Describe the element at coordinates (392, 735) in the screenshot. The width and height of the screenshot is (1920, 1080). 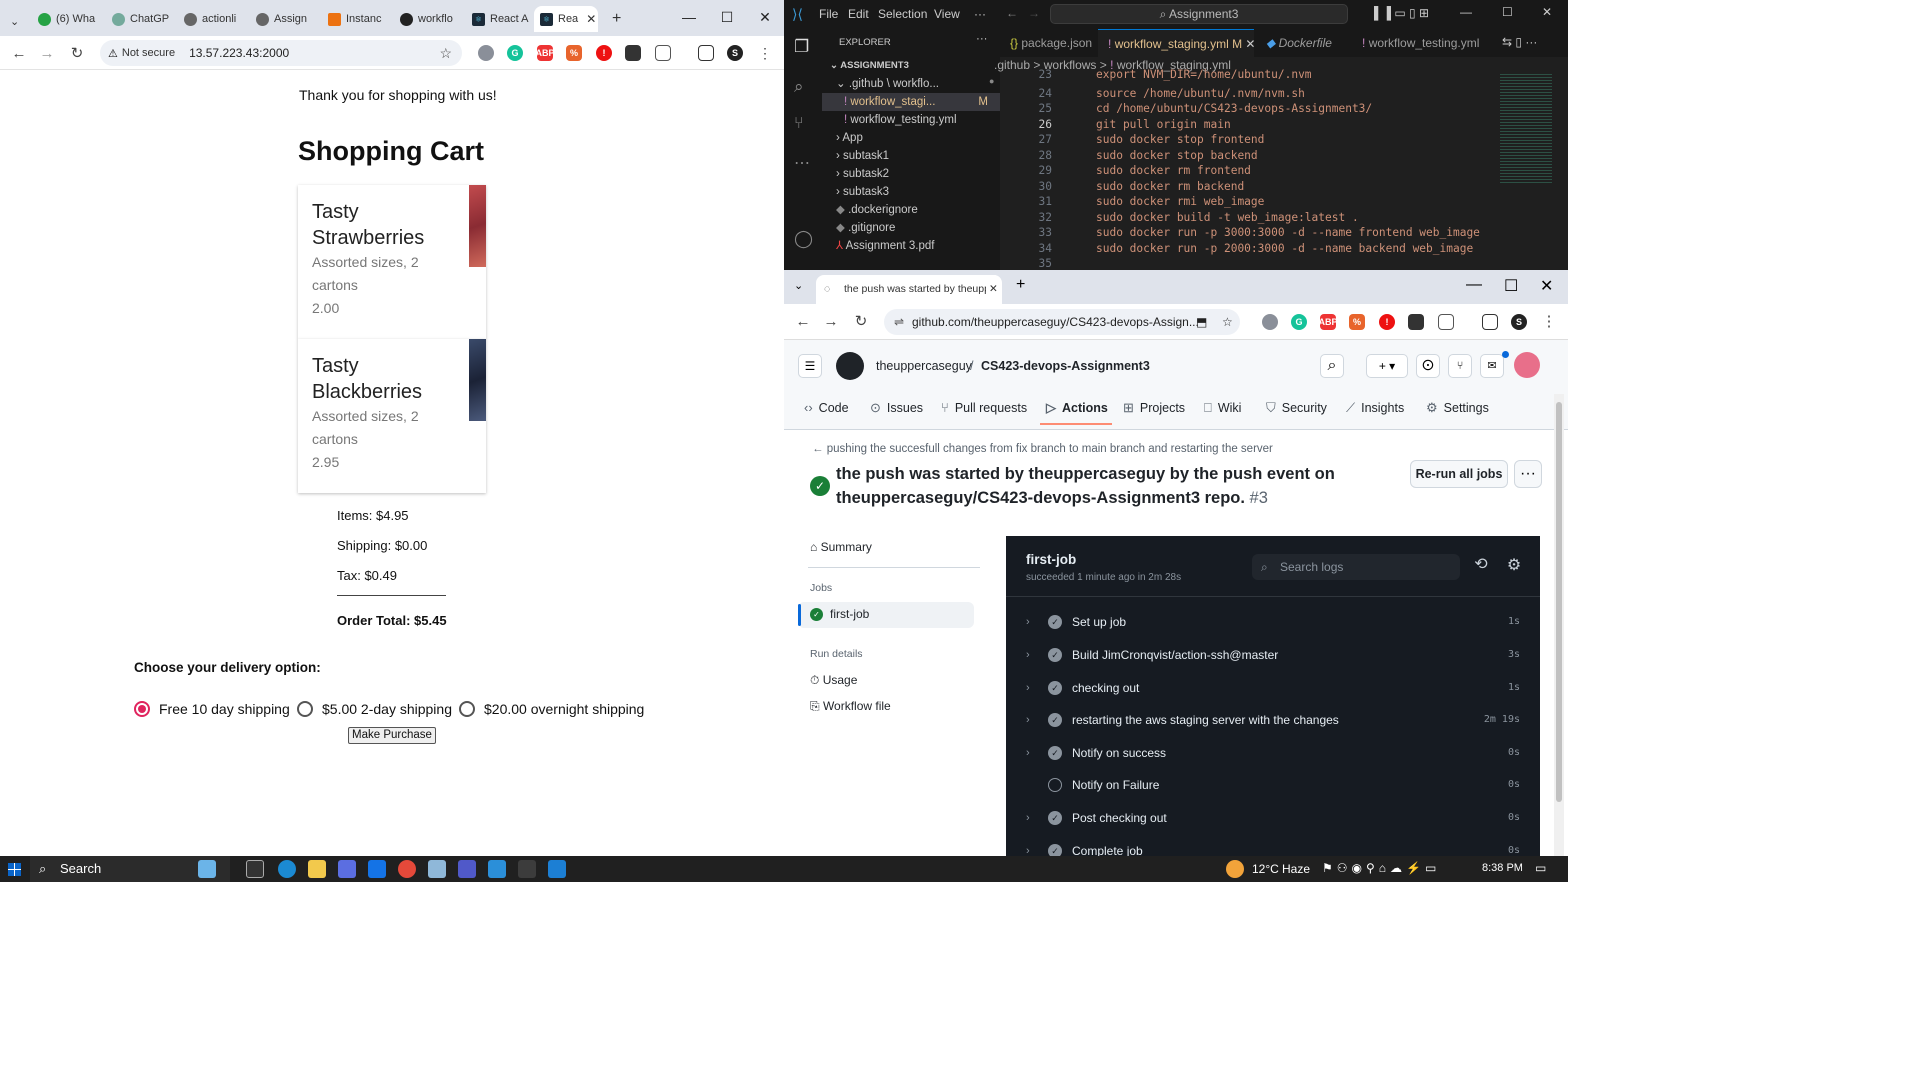
I see `make-purchase-button: Make Purchase` at that location.